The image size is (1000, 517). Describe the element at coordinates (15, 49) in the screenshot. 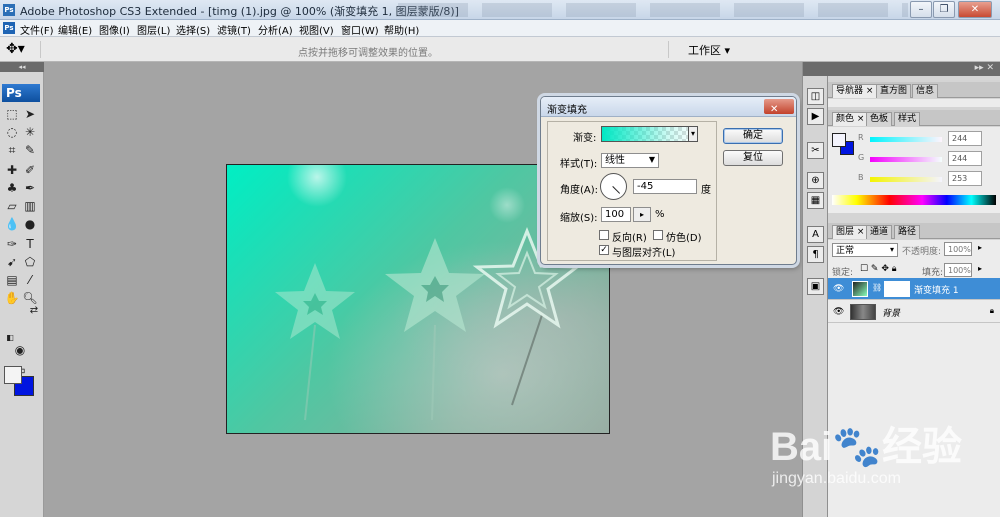

I see `move-tool-icon: ✥▾` at that location.